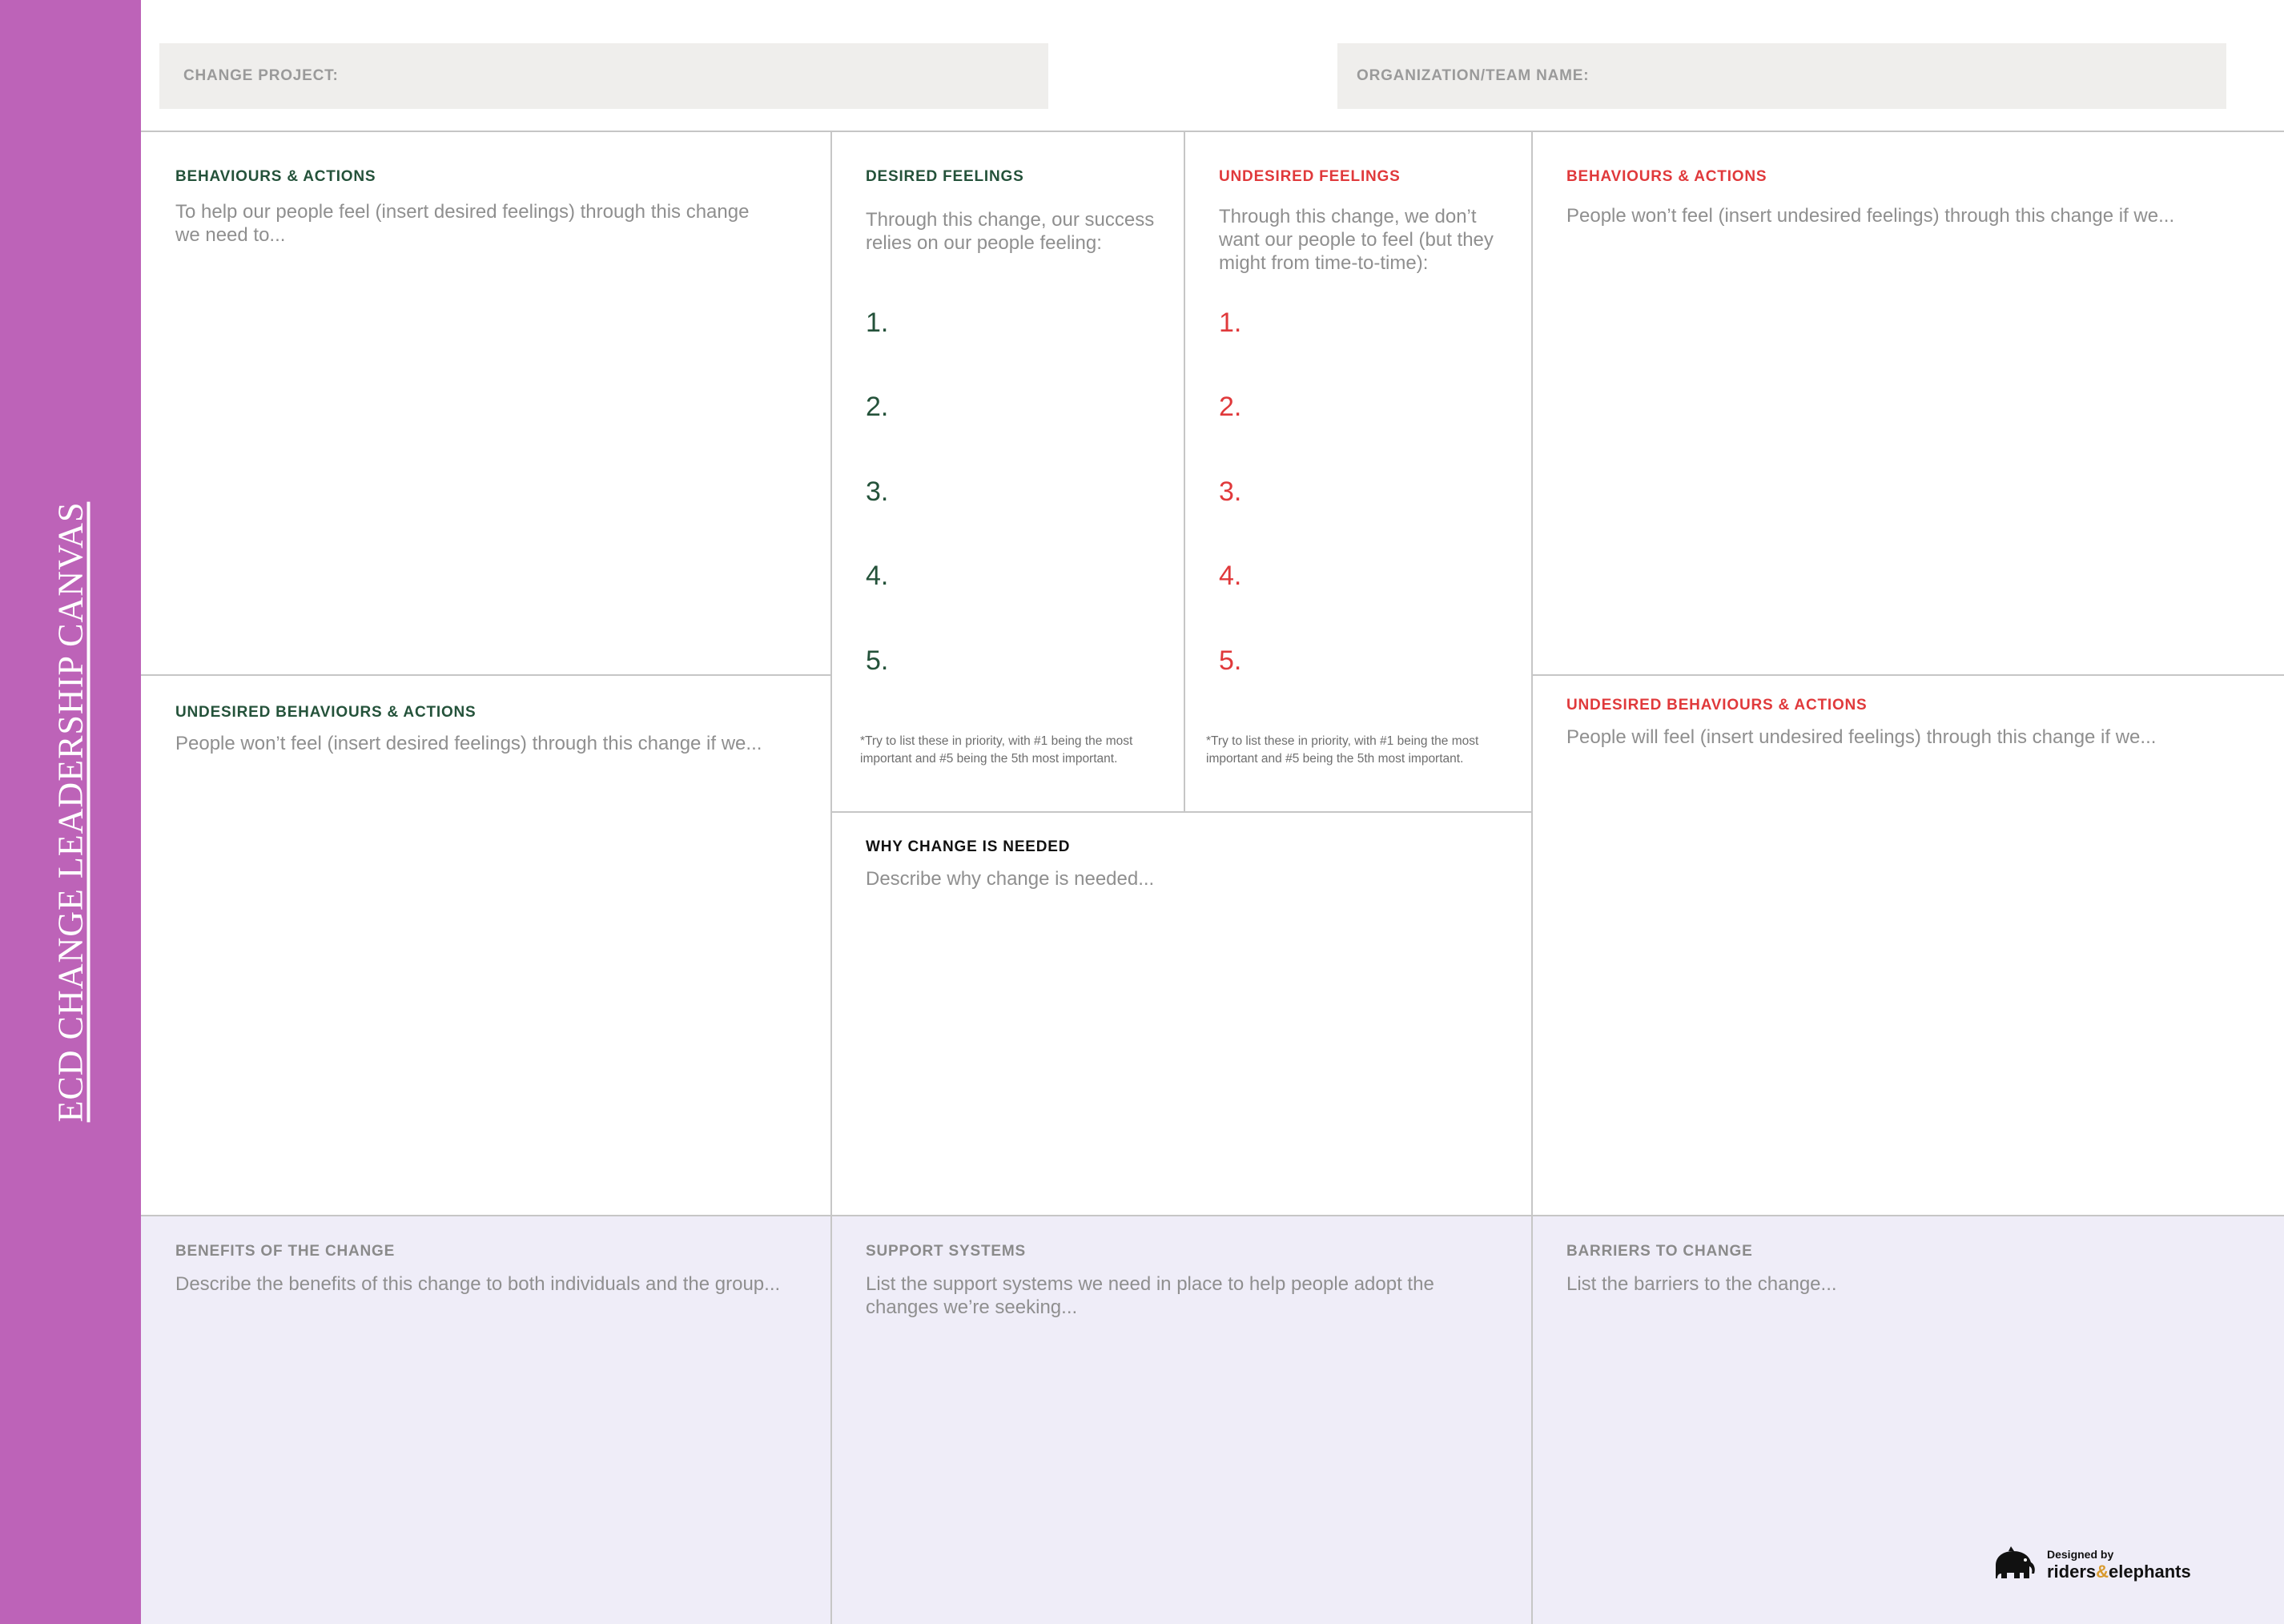 This screenshot has width=2284, height=1624. Describe the element at coordinates (831, 877) in the screenshot. I see `grid-line-col1` at that location.